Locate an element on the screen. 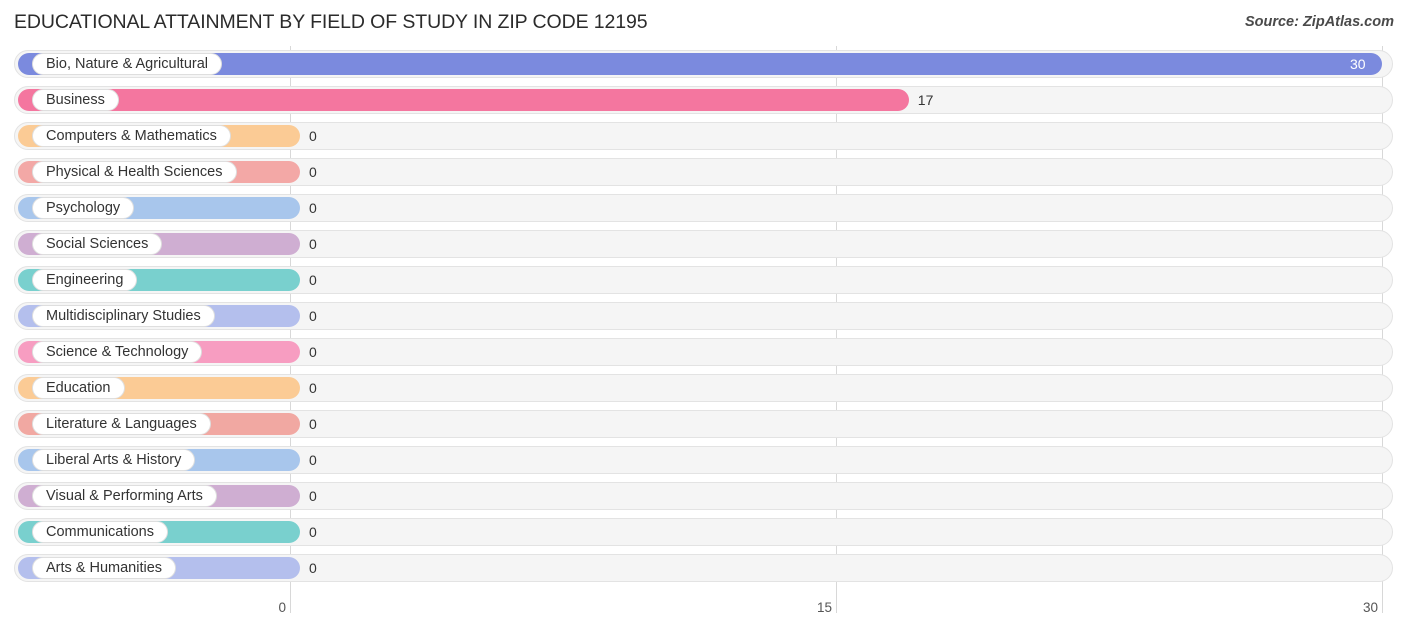  bar-label-pill: Visual & Performing Arts is located at coordinates (124, 496).